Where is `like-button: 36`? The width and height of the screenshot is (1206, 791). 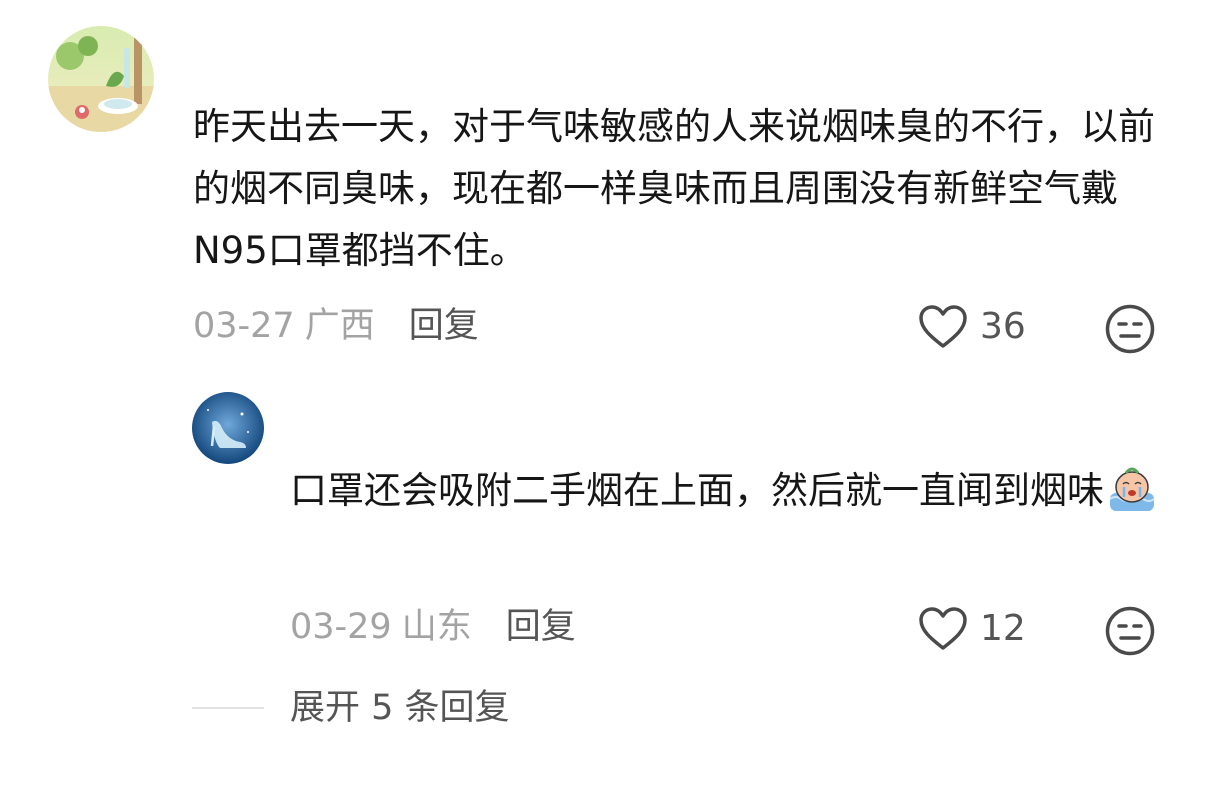
like-button: 36 is located at coordinates (972, 327).